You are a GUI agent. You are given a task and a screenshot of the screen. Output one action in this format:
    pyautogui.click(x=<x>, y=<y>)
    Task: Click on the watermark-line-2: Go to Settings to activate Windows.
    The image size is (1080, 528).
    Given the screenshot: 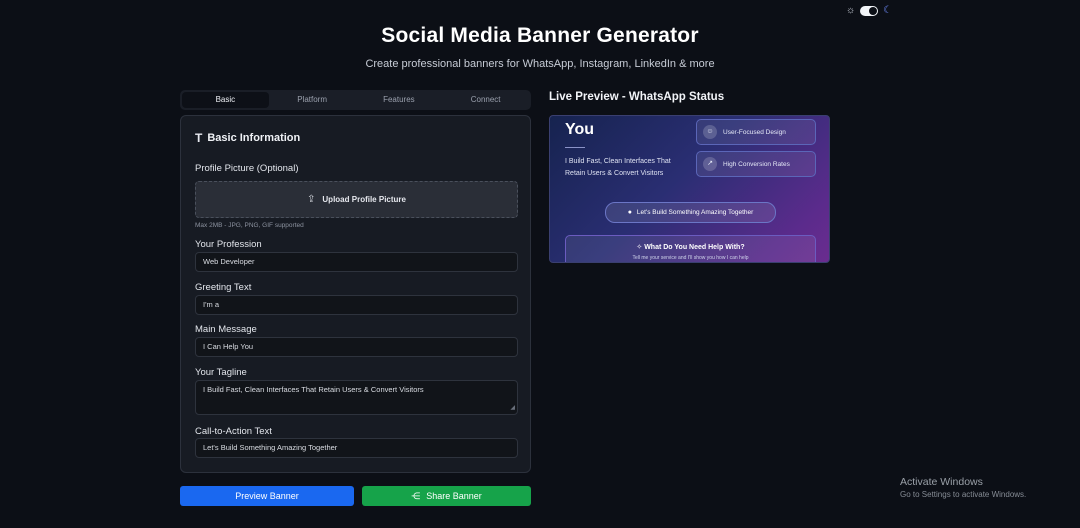 What is the action you would take?
    pyautogui.click(x=963, y=494)
    